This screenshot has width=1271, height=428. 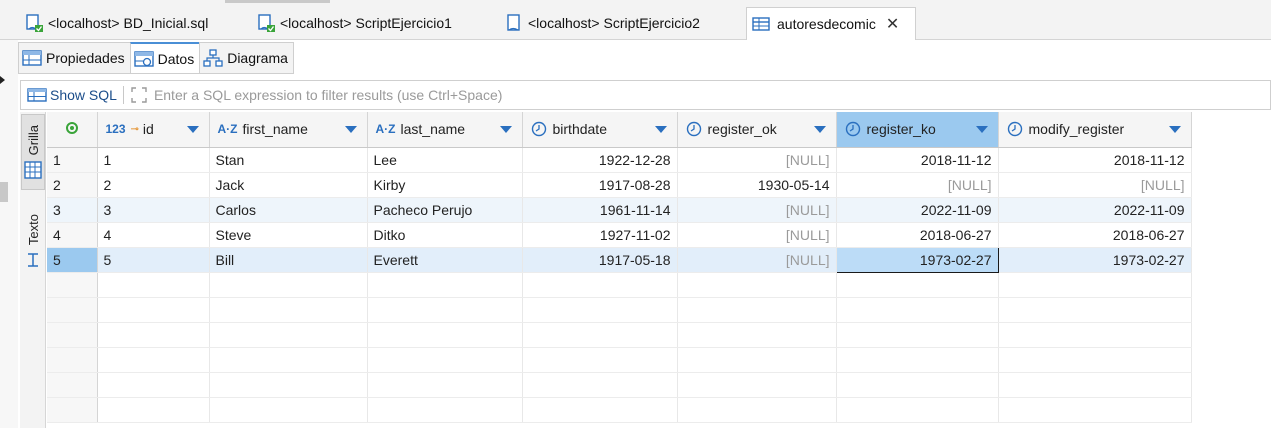 What do you see at coordinates (445, 260) in the screenshot?
I see `cell-last-name: Everett` at bounding box center [445, 260].